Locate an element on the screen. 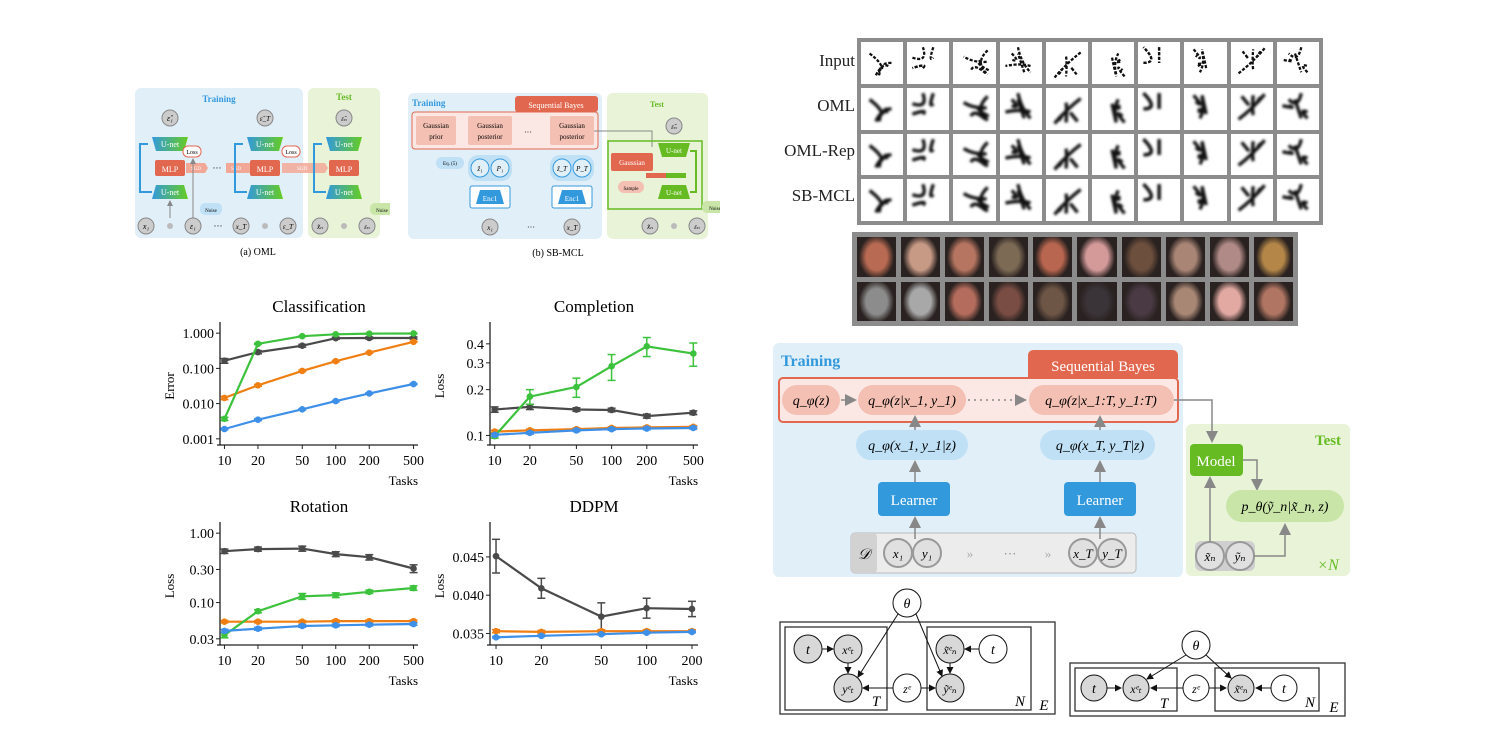  svg-text: θ is located at coordinates (907, 604).